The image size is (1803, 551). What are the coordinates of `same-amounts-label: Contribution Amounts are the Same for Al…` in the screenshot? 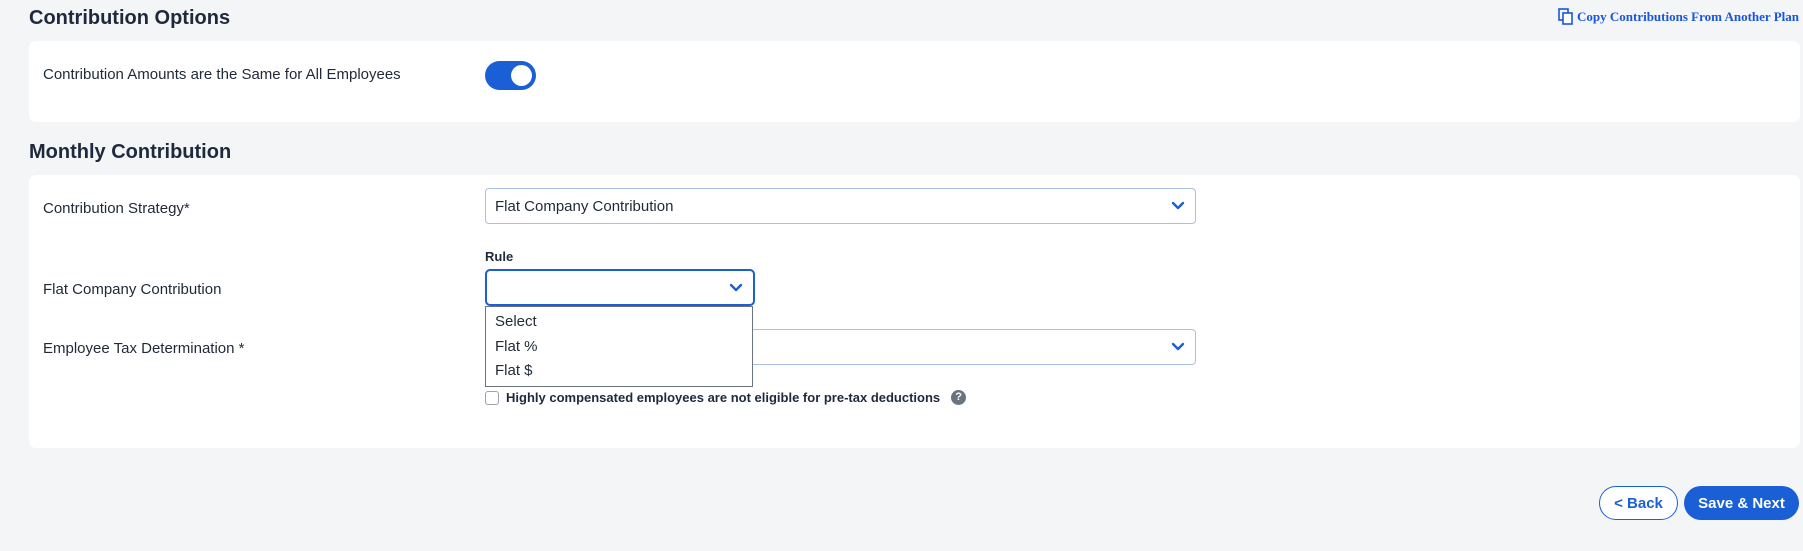 It's located at (222, 74).